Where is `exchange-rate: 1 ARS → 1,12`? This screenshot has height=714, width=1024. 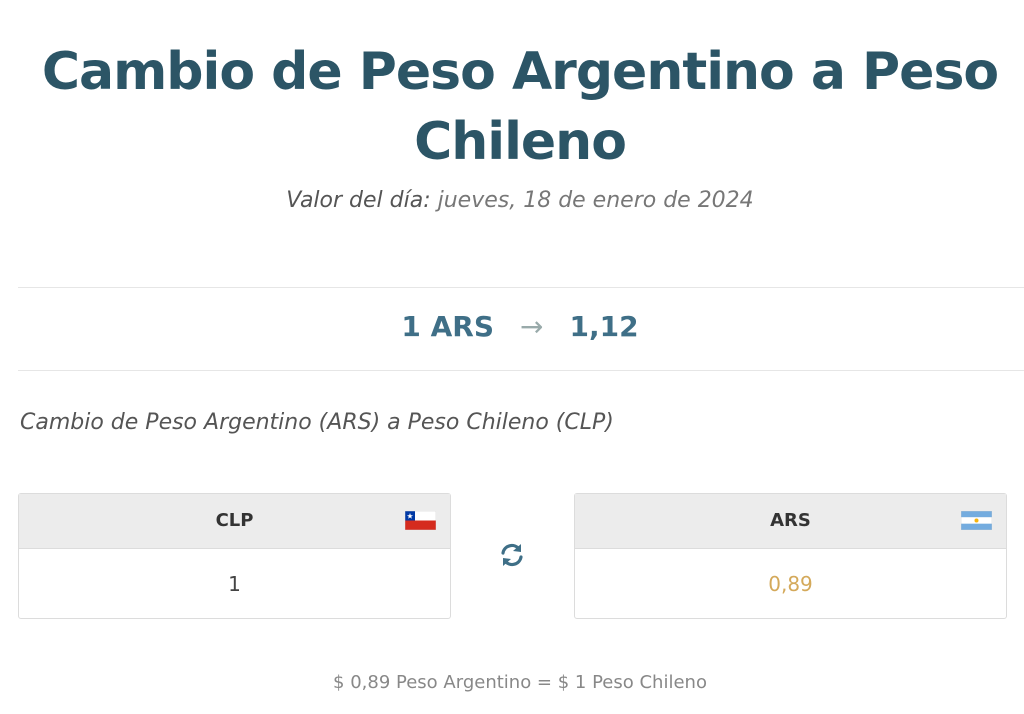 exchange-rate: 1 ARS → 1,12 is located at coordinates (512, 326).